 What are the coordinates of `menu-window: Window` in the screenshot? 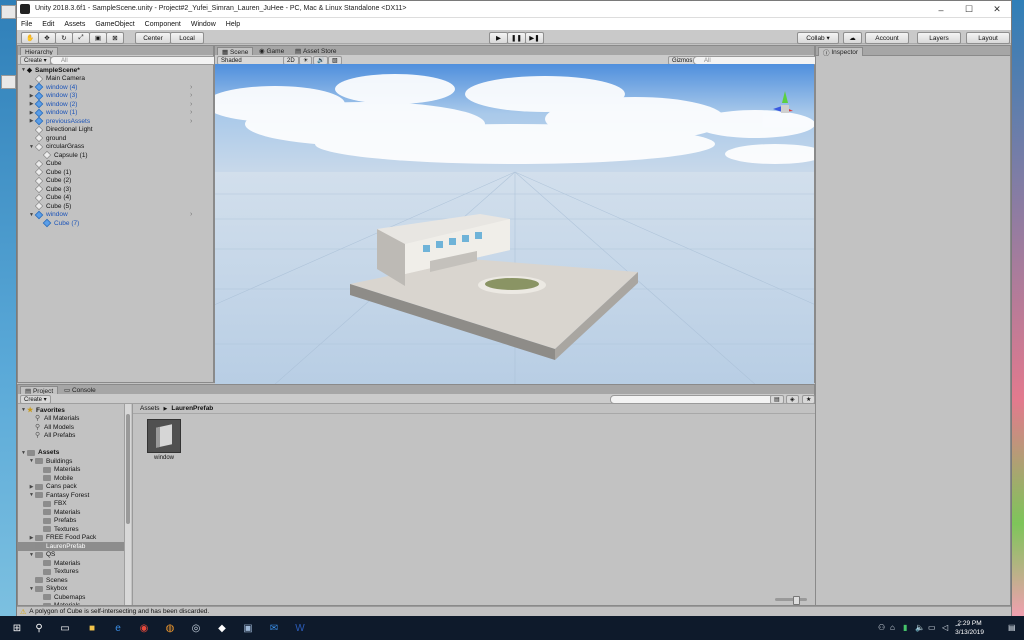 It's located at (203, 24).